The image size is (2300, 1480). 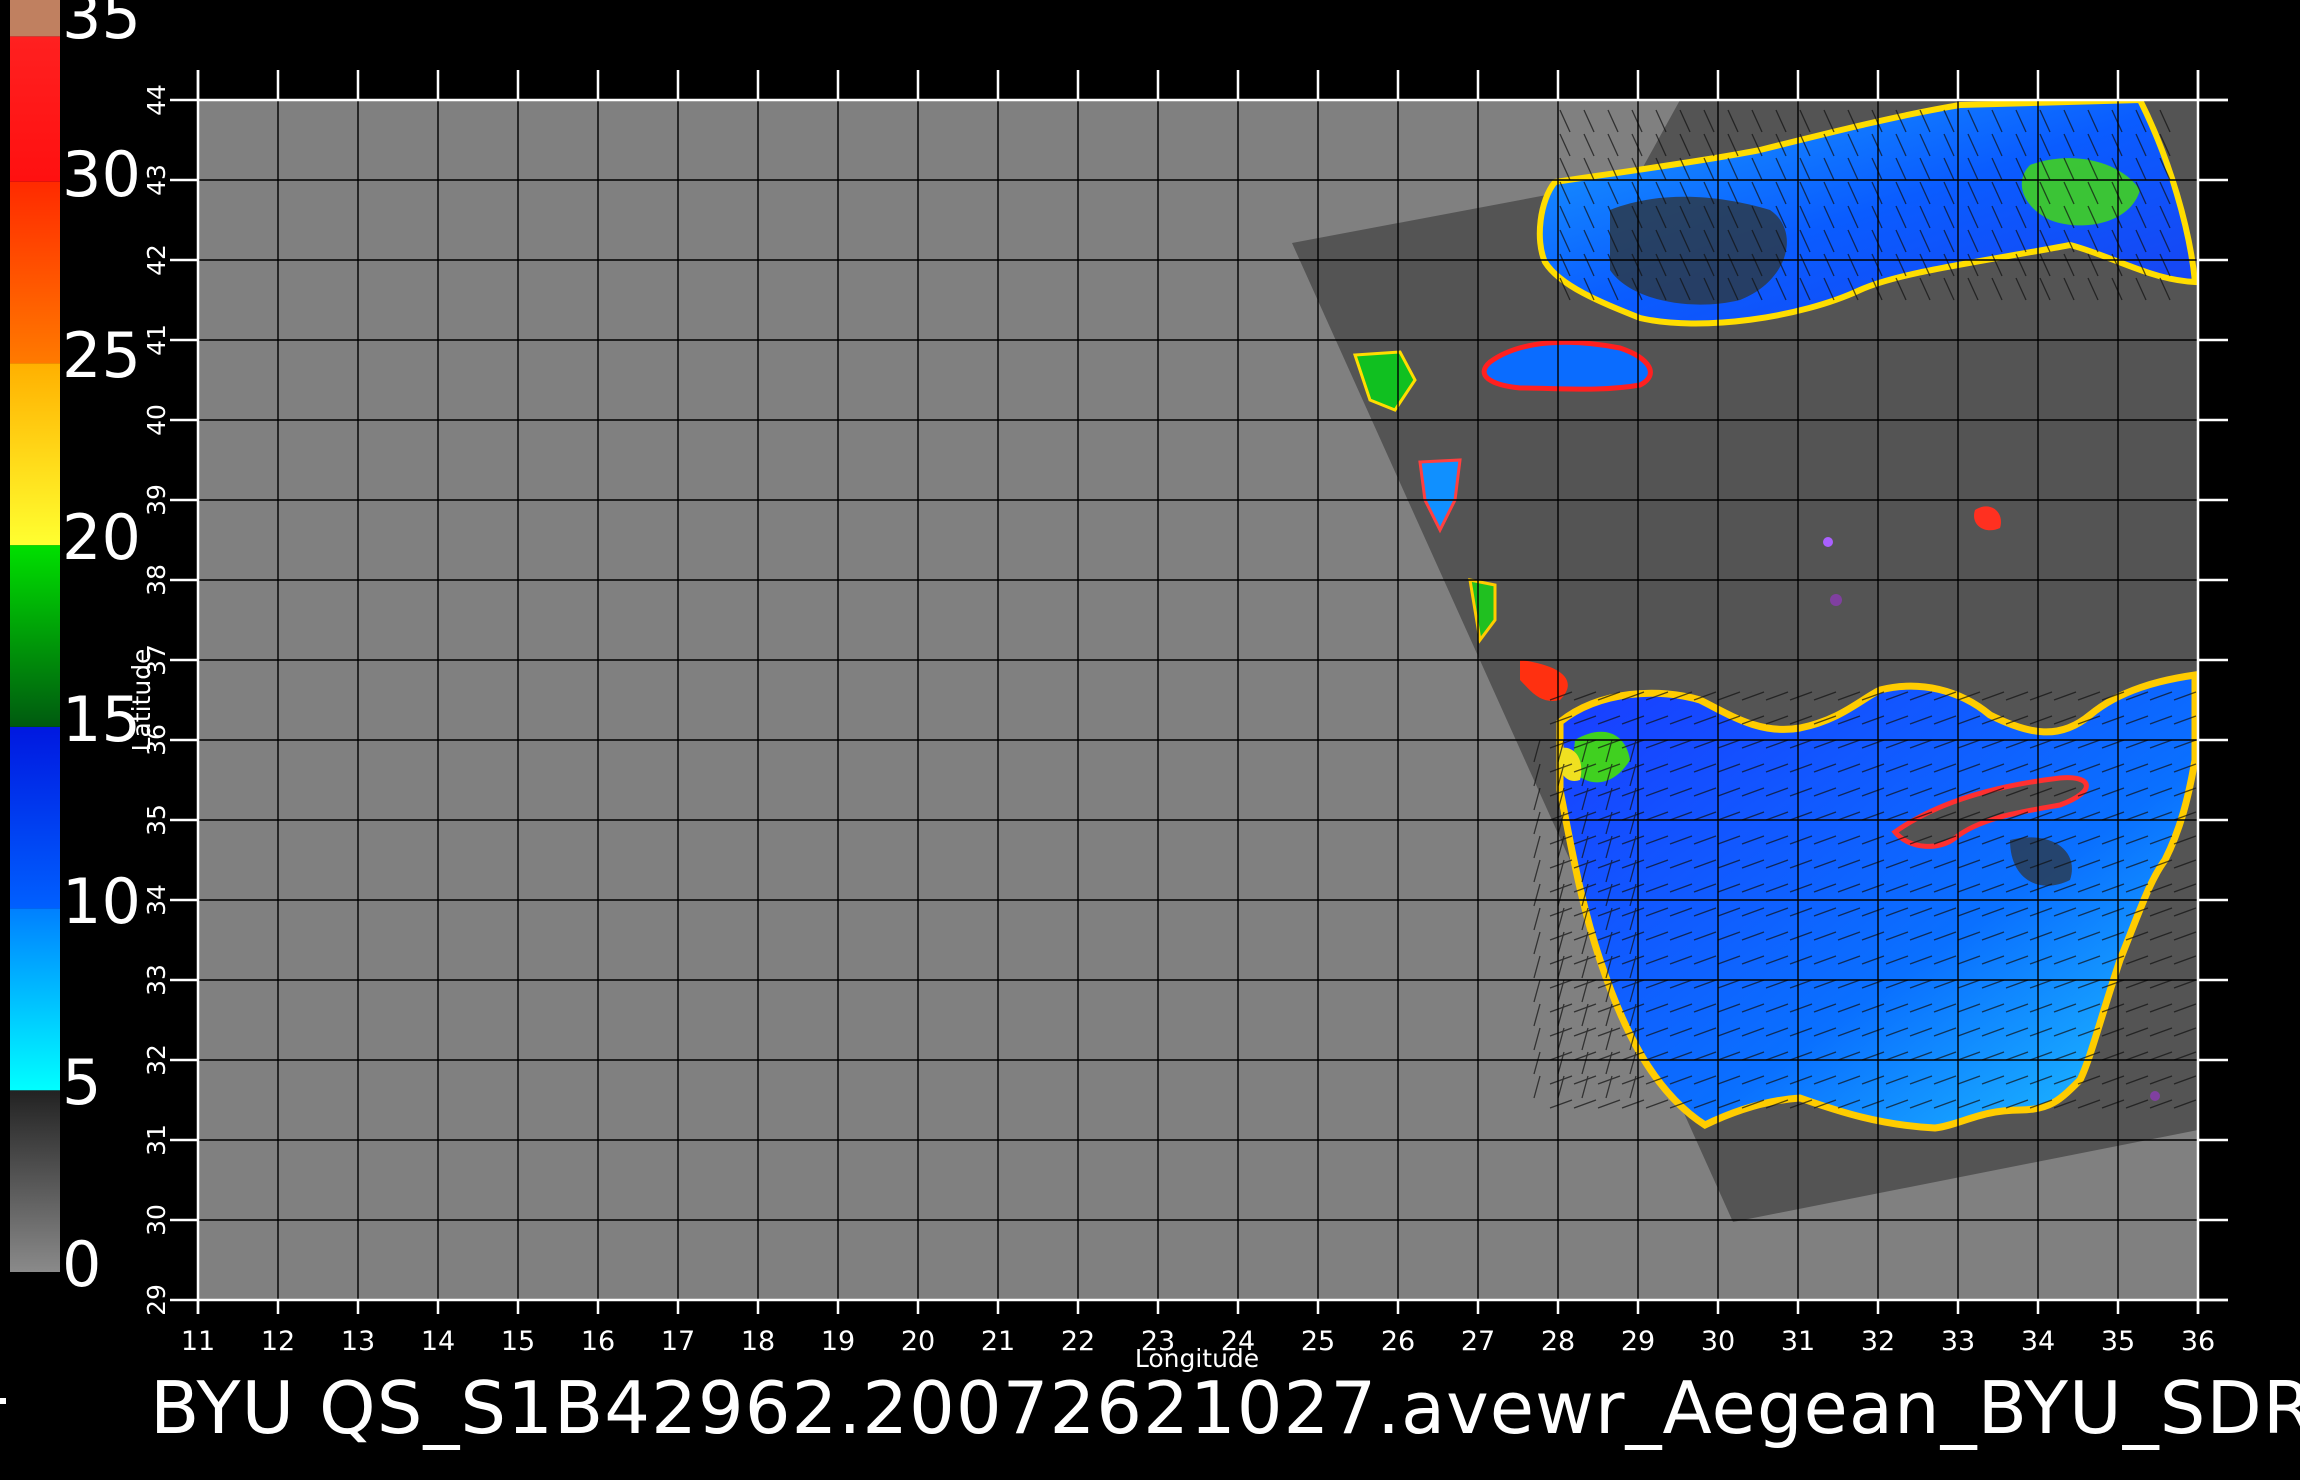 I want to click on lon-tick-label-22: 22, so click(x=1078, y=1341).